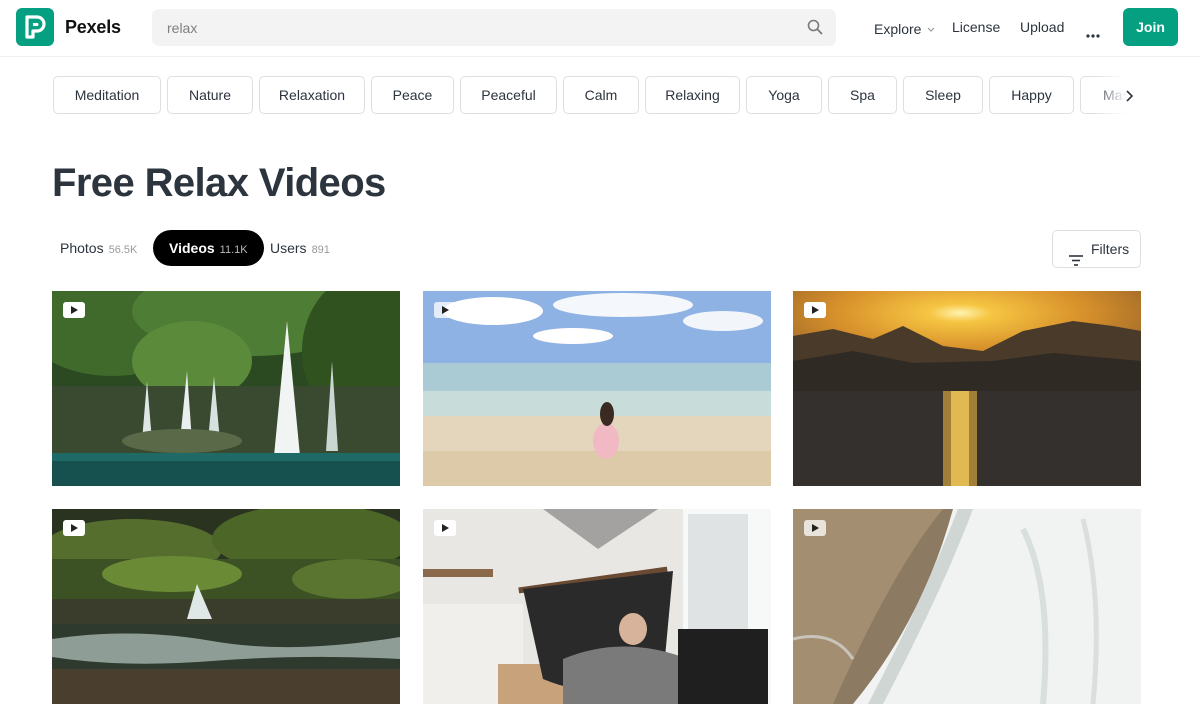  What do you see at coordinates (192, 248) in the screenshot?
I see `tab-label: Videos` at bounding box center [192, 248].